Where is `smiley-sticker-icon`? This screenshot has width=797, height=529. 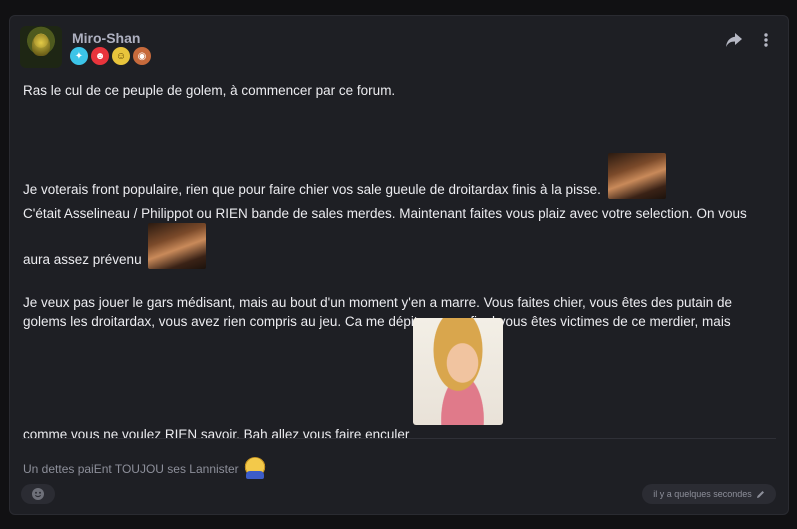
smiley-sticker-icon is located at coordinates (255, 468).